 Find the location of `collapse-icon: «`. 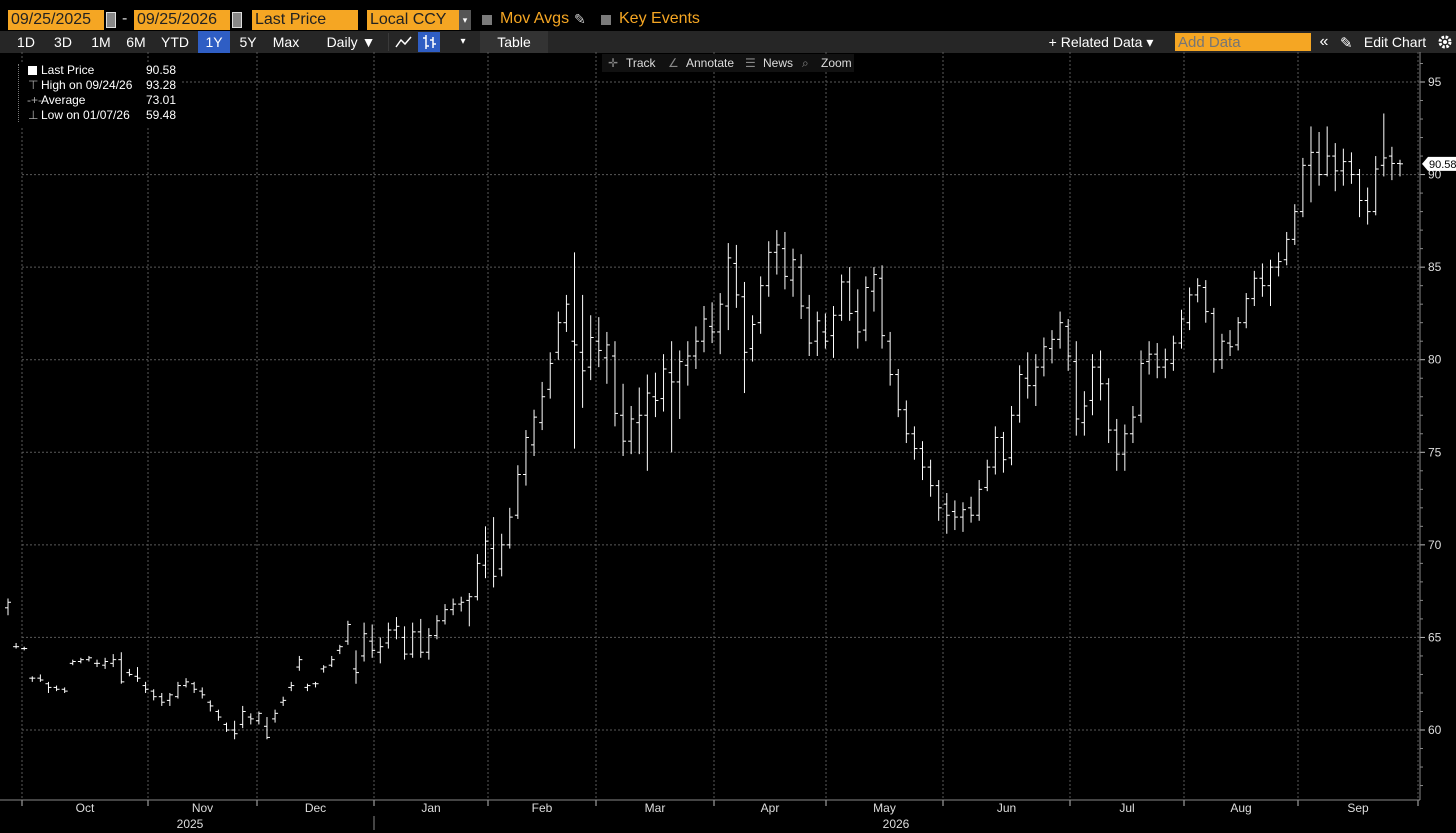

collapse-icon: « is located at coordinates (1324, 42).